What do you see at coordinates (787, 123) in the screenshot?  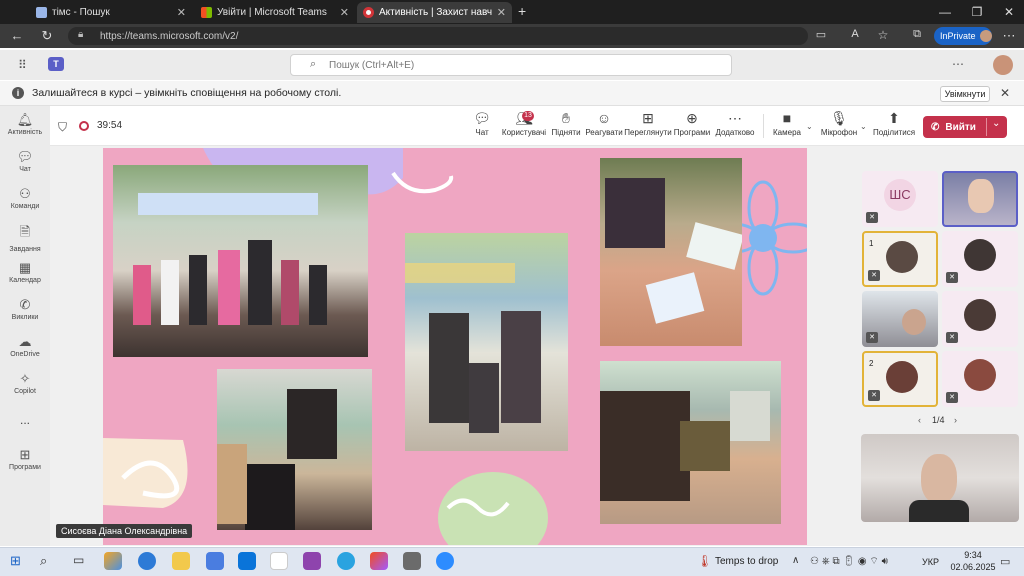 I see `camera-button: ■ Камера` at bounding box center [787, 123].